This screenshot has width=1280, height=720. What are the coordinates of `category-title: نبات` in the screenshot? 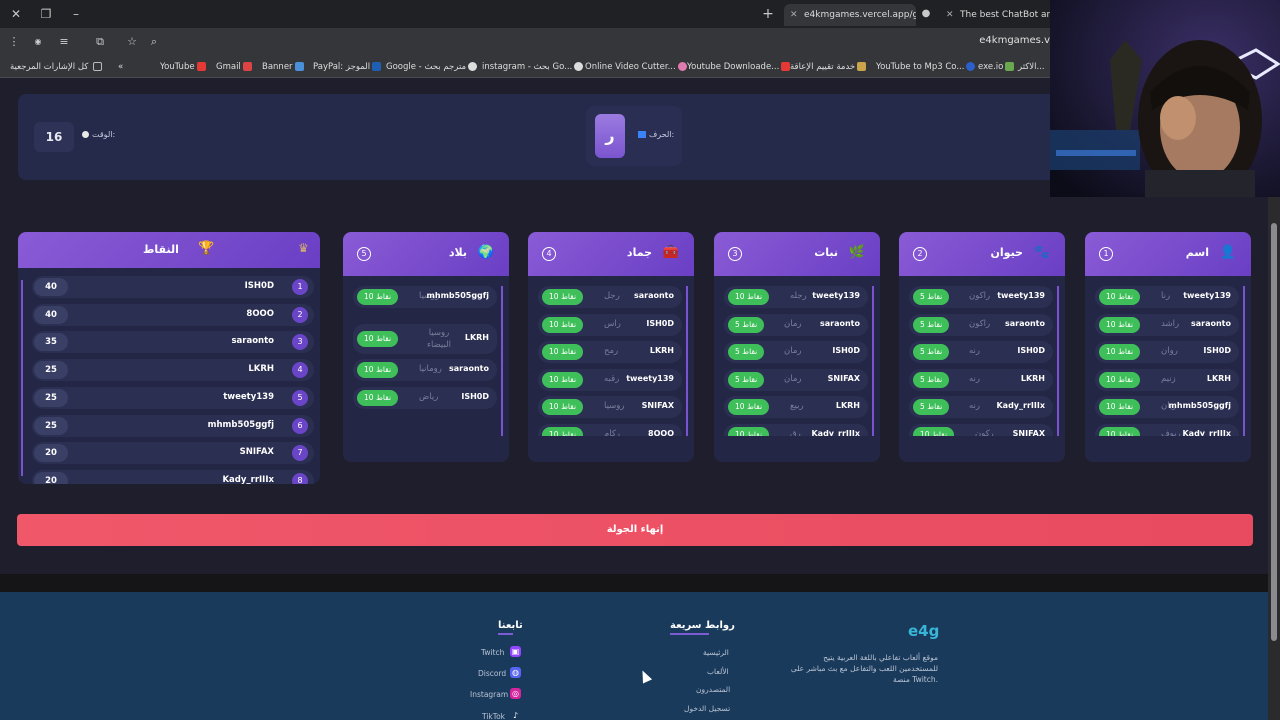 It's located at (826, 252).